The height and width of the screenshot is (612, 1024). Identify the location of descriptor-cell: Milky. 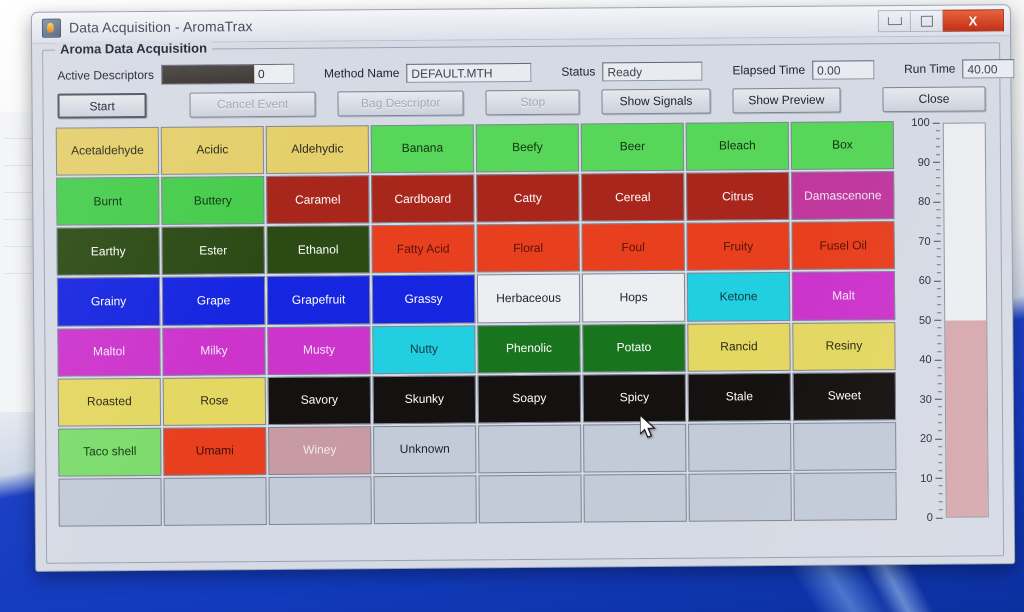
(214, 351).